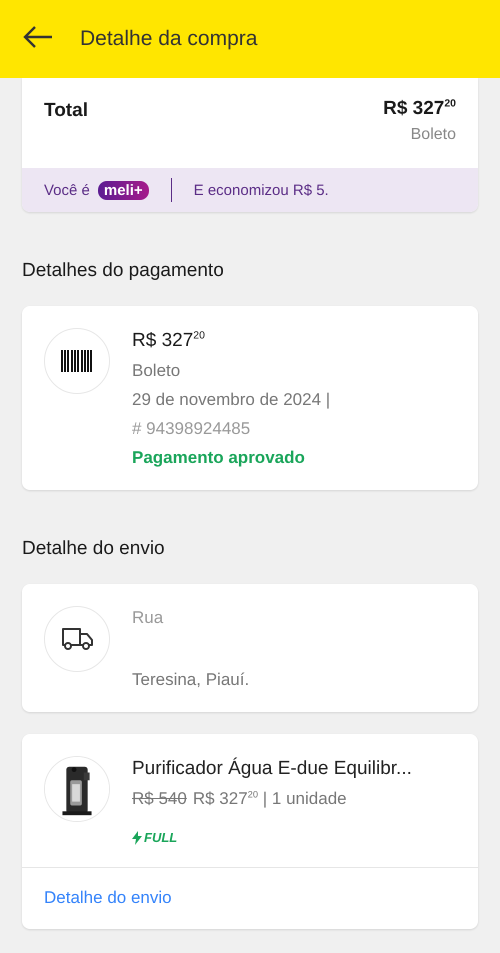  What do you see at coordinates (261, 190) in the screenshot?
I see `savings-text: E economizou R$ 5.` at bounding box center [261, 190].